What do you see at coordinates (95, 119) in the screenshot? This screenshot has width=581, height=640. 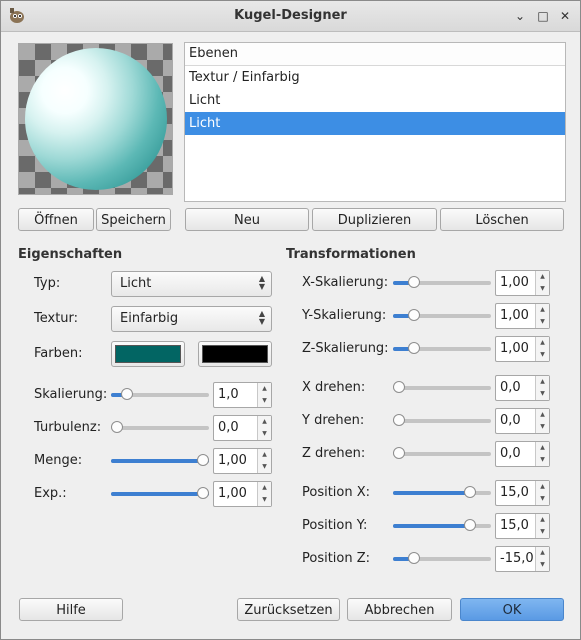 I see `sphere-preview` at bounding box center [95, 119].